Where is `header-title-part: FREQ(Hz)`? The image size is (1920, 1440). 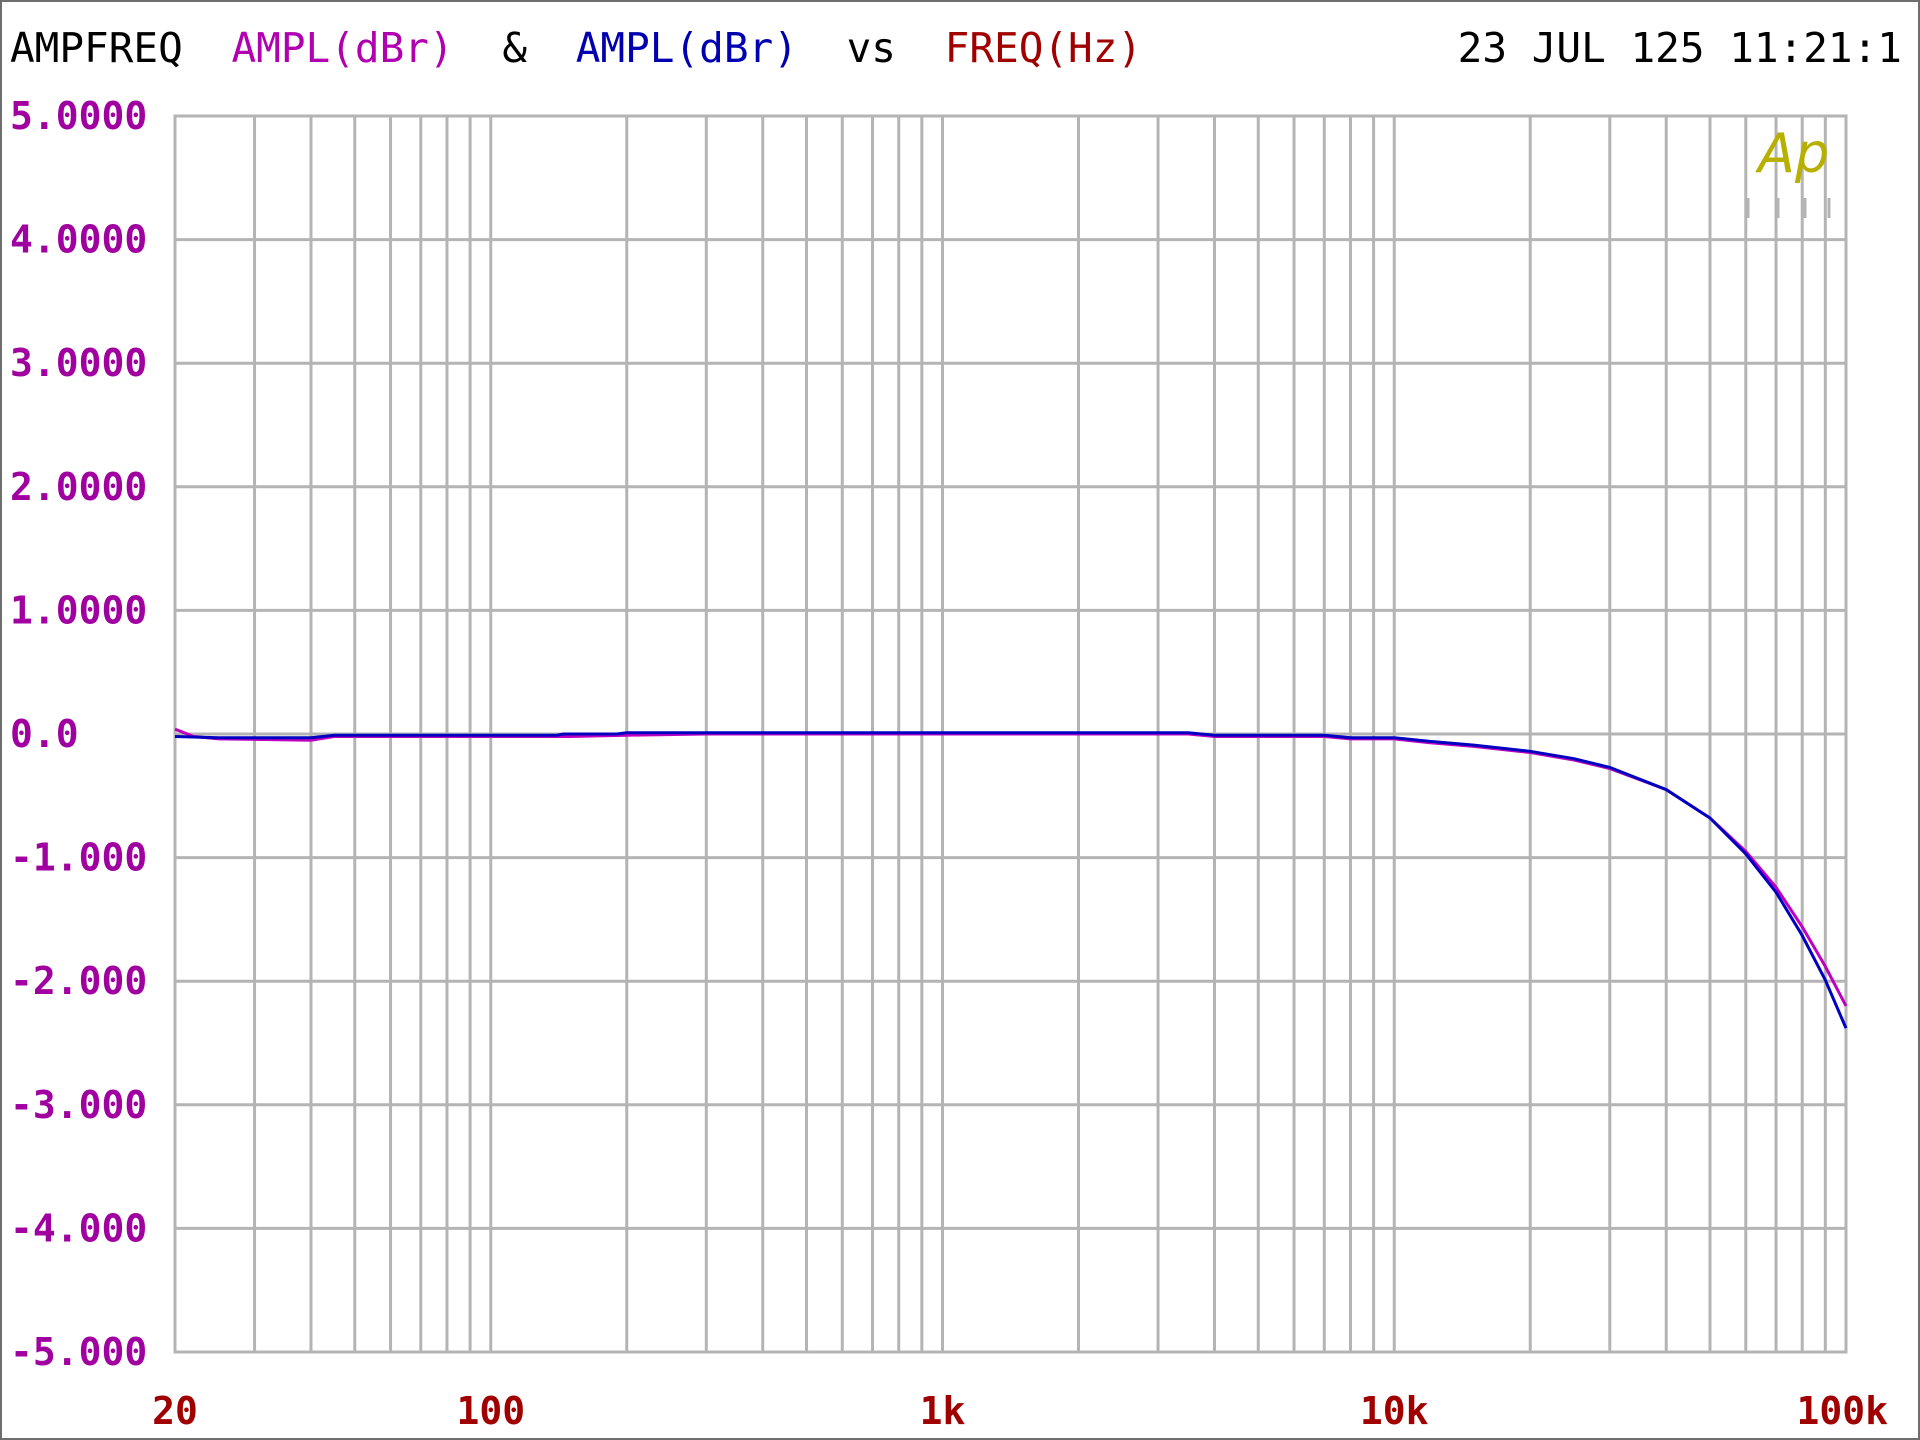
header-title-part: FREQ(Hz) is located at coordinates (1043, 48).